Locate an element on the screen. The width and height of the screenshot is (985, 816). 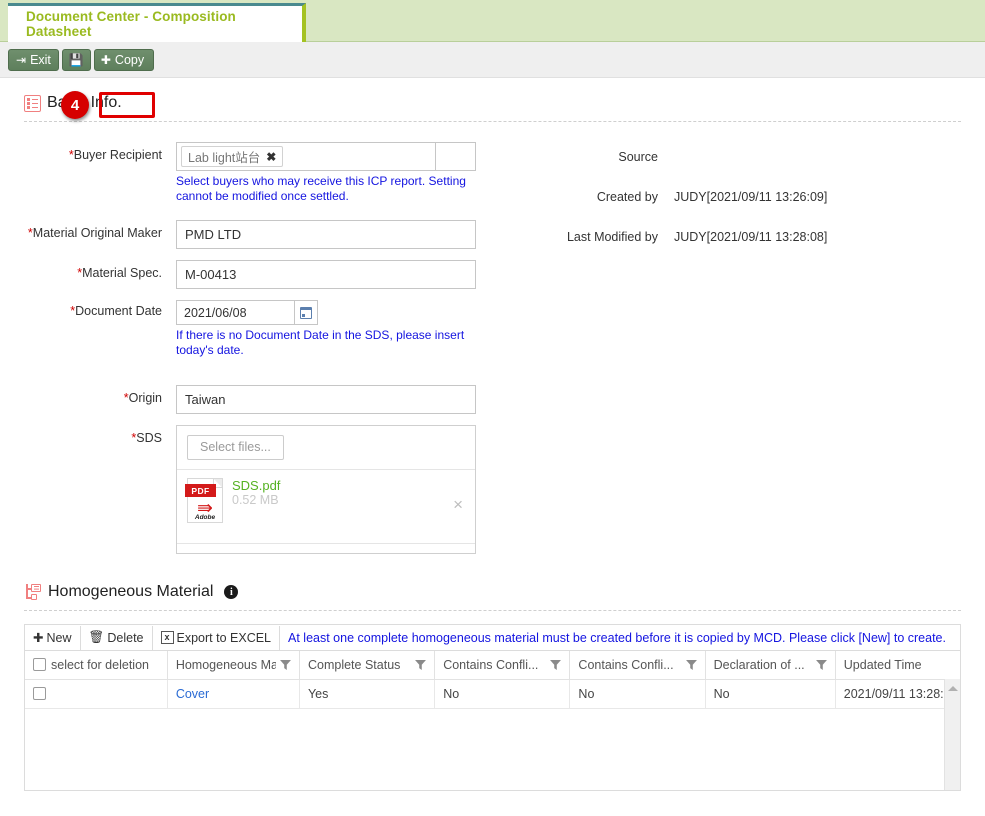
export-to-excel-button: x Export to EXCEL is located at coordinates (216, 637).